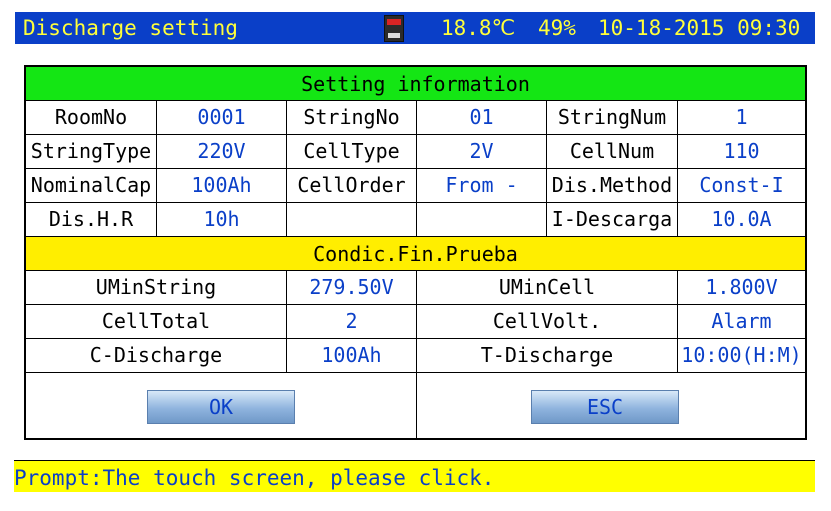 The height and width of the screenshot is (511, 831). I want to click on battery-readout: 49%, so click(557, 28).